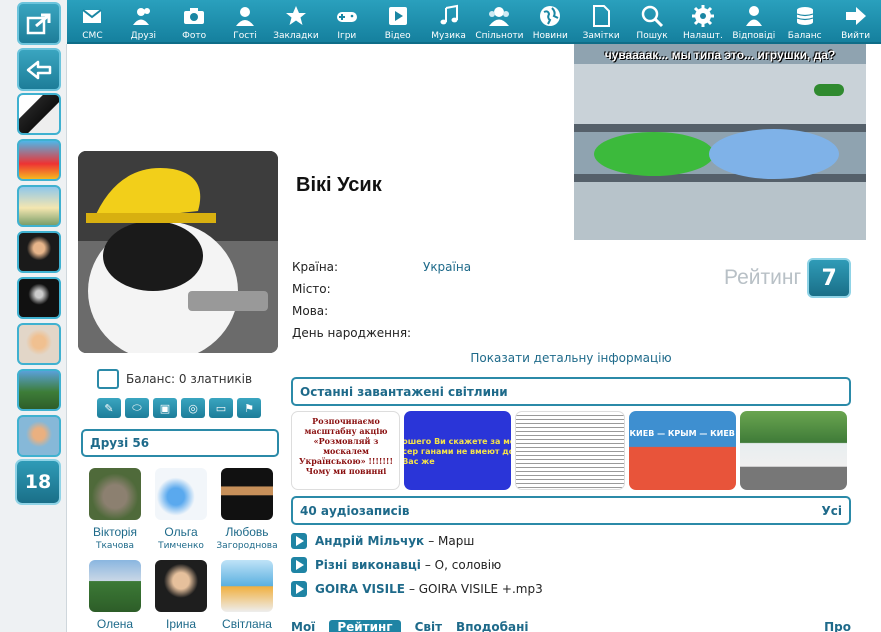 The width and height of the screenshot is (881, 632). I want to click on toolbar-item-note: Замітки, so click(601, 21).